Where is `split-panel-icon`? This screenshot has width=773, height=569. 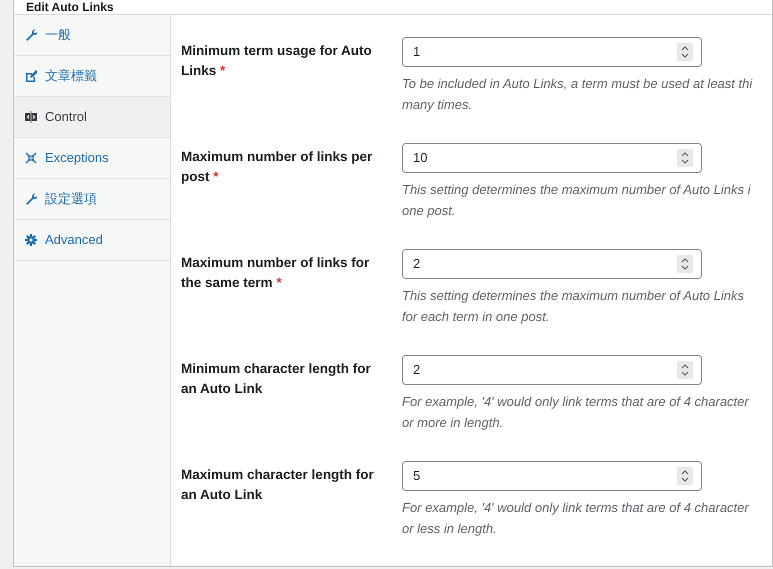
split-panel-icon is located at coordinates (31, 117).